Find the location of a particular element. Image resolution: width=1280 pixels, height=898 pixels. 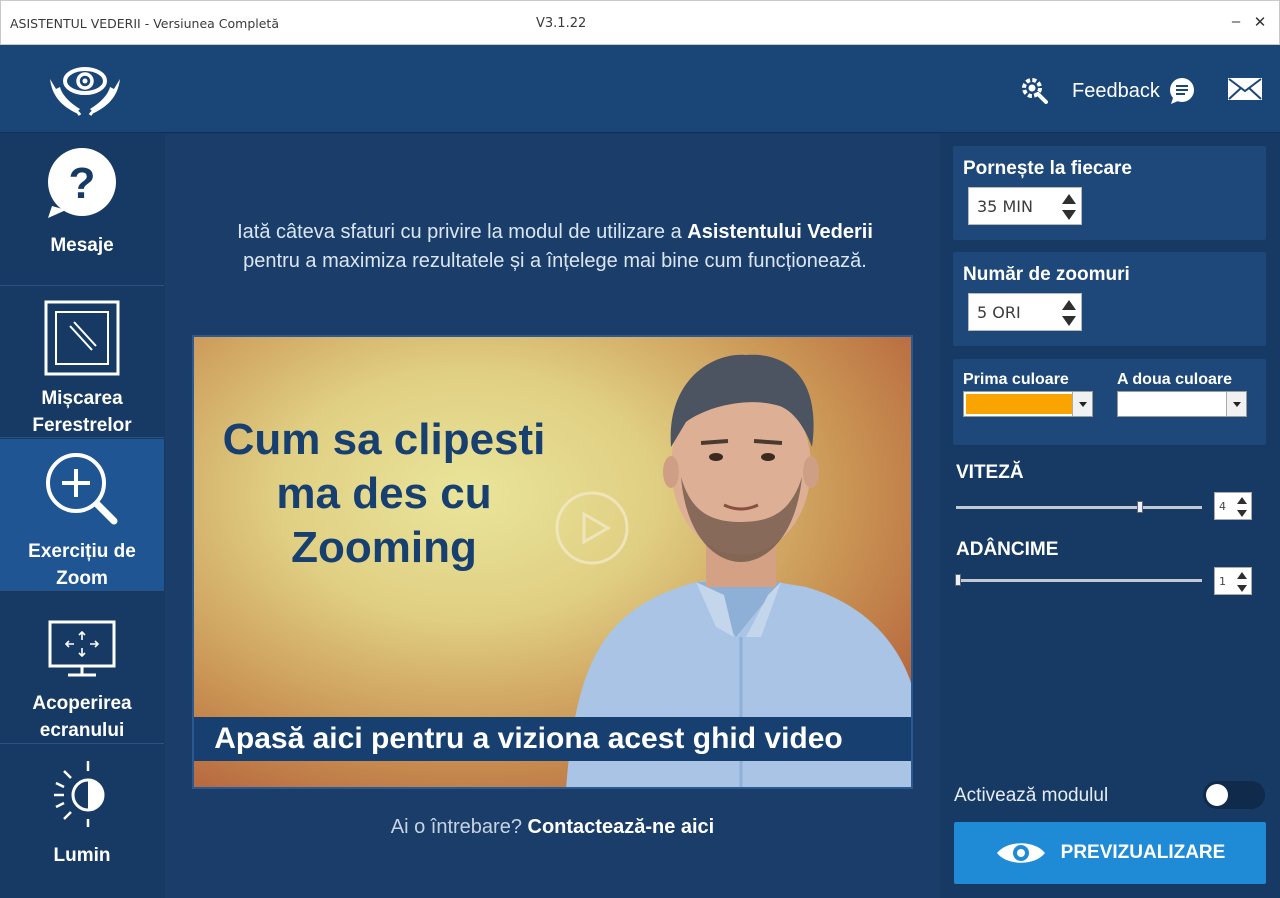

zoom-count-stepper: 5 ORI is located at coordinates (1025, 312).